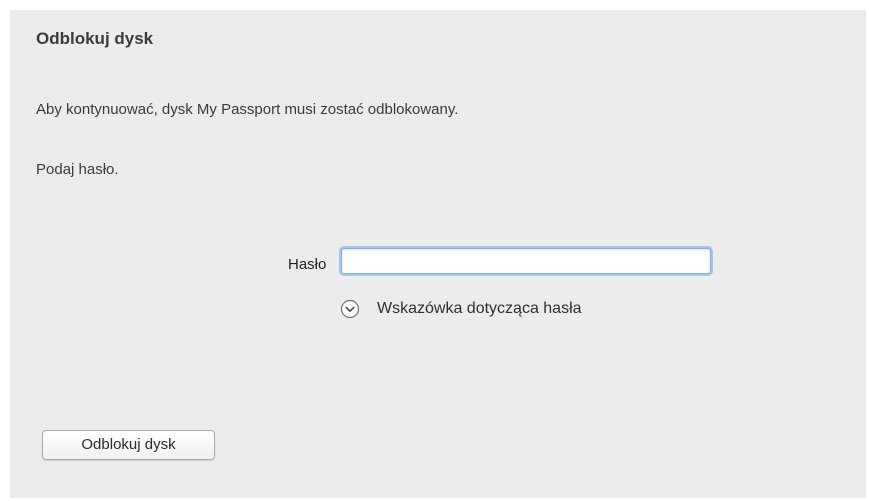  I want to click on password-hint-toggle: Wskazówka dotycząca hasła, so click(461, 309).